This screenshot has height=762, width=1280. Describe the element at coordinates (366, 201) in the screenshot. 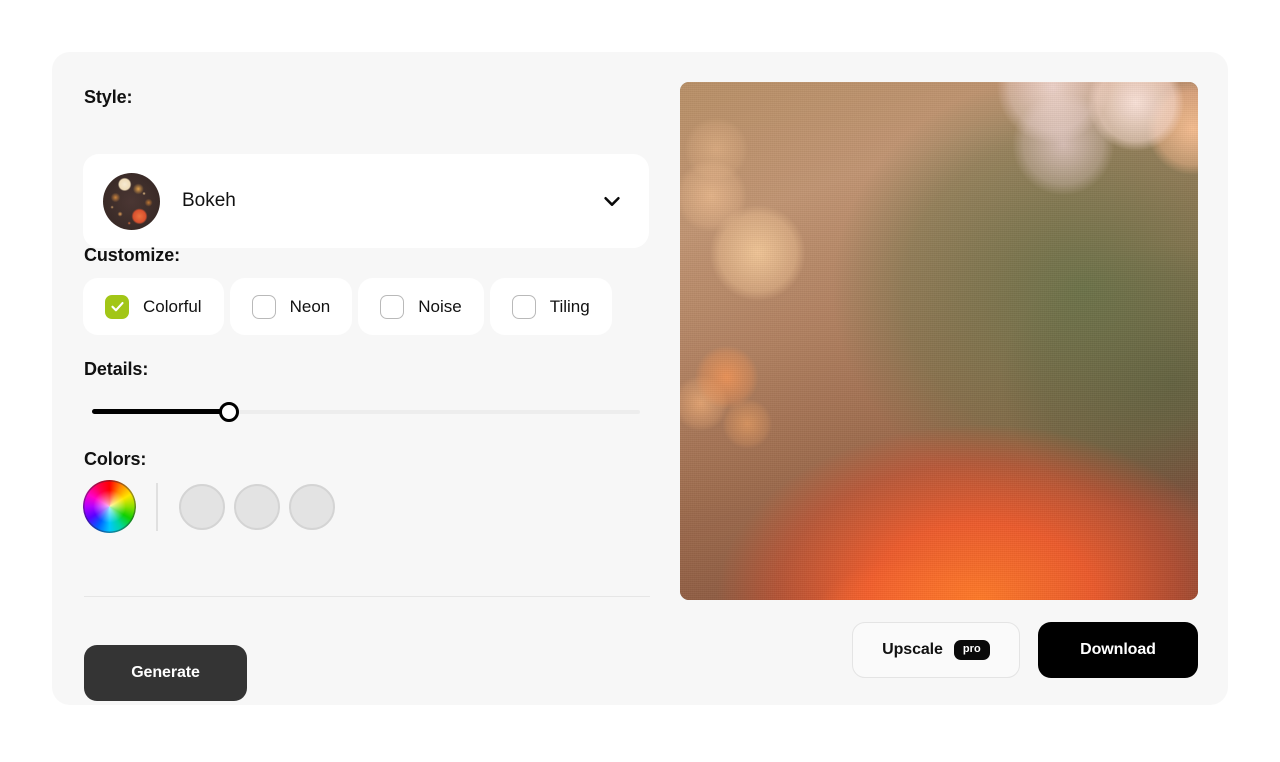

I see `style-select: Bokeh` at that location.